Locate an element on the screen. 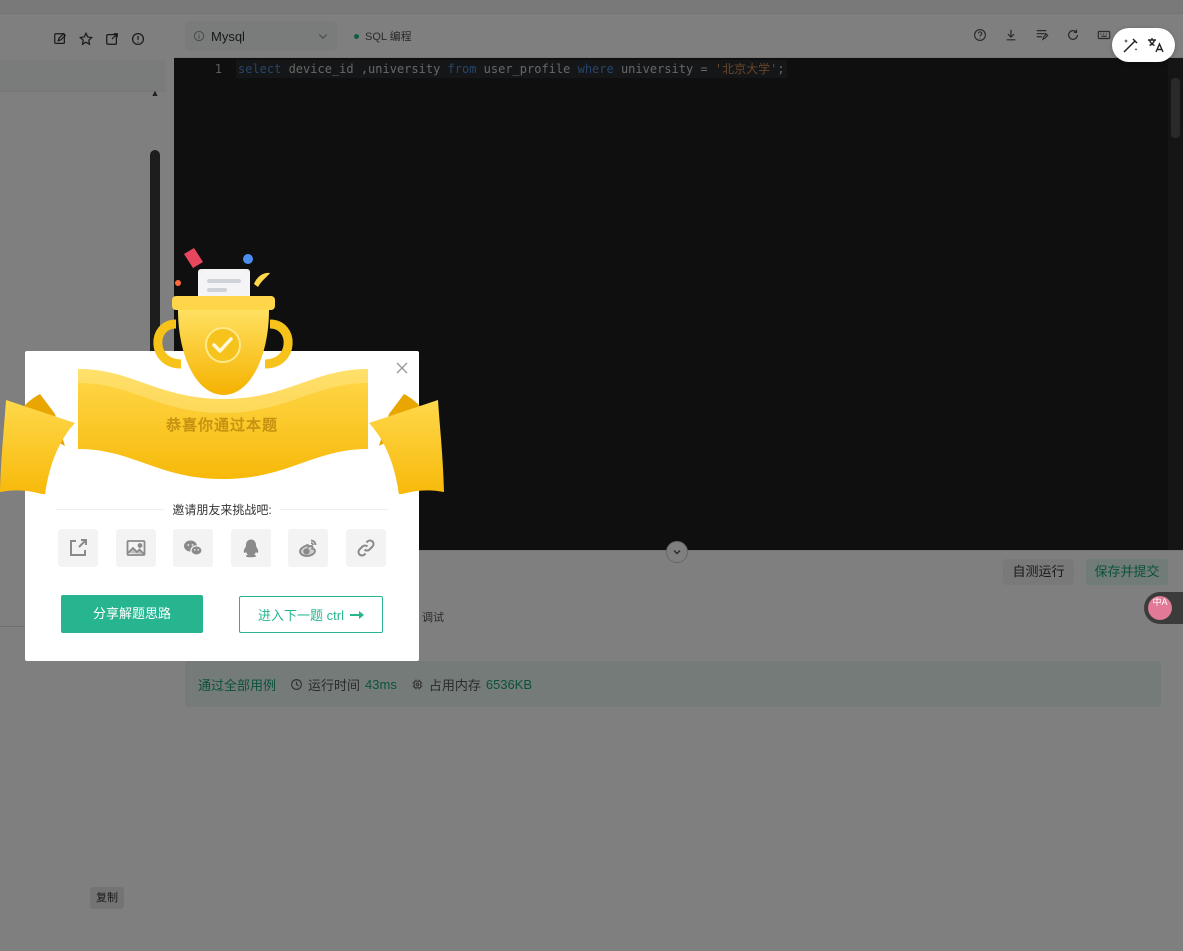  share-options is located at coordinates (222, 548).